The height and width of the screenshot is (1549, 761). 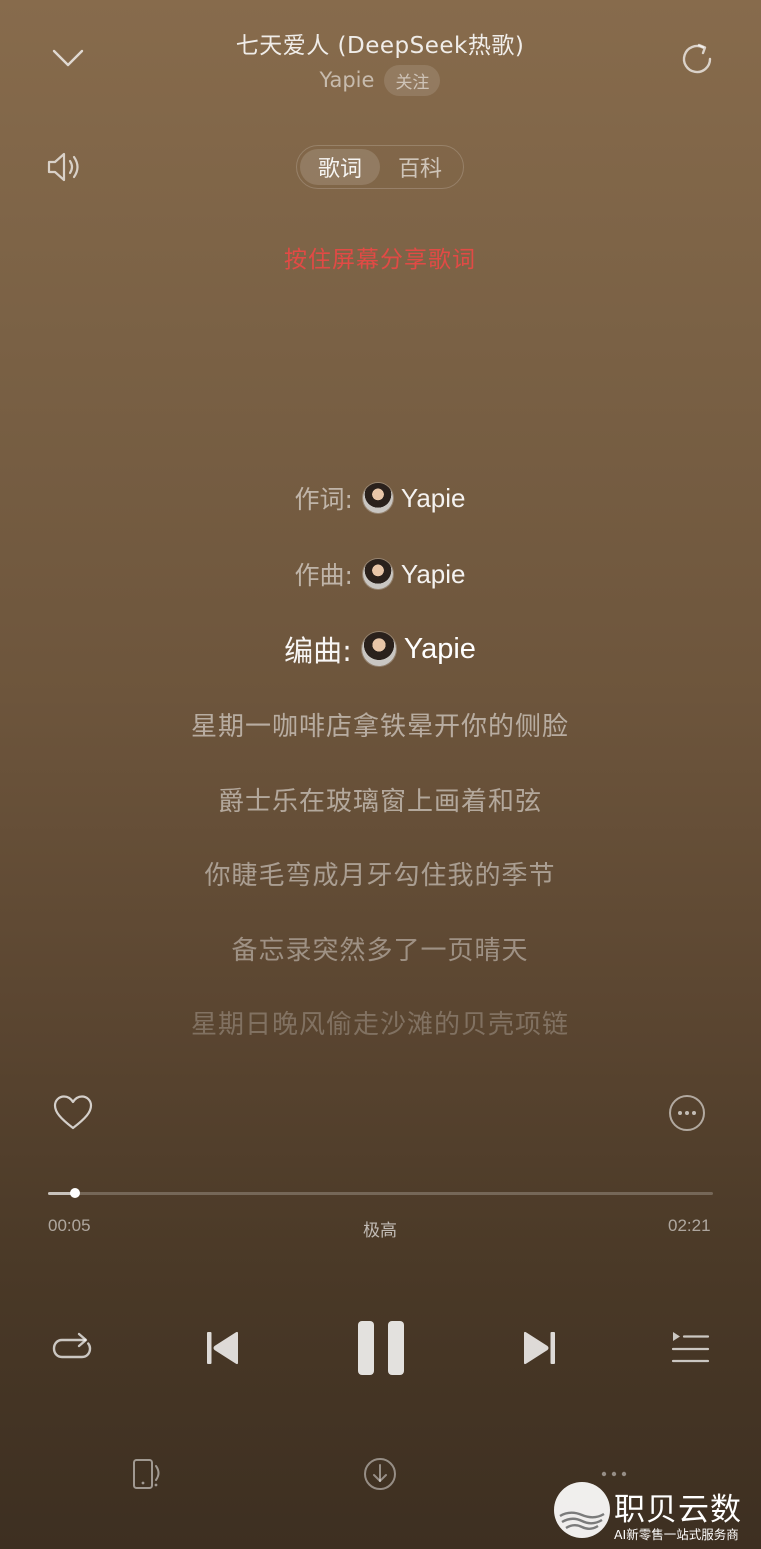 What do you see at coordinates (380, 1228) in the screenshot?
I see `audio-quality-button: 极高` at bounding box center [380, 1228].